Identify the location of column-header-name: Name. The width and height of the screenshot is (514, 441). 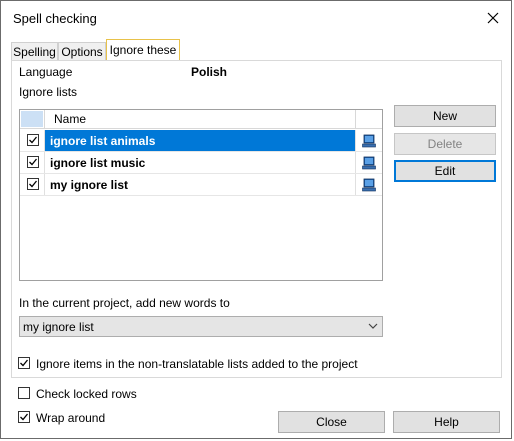
(70, 119).